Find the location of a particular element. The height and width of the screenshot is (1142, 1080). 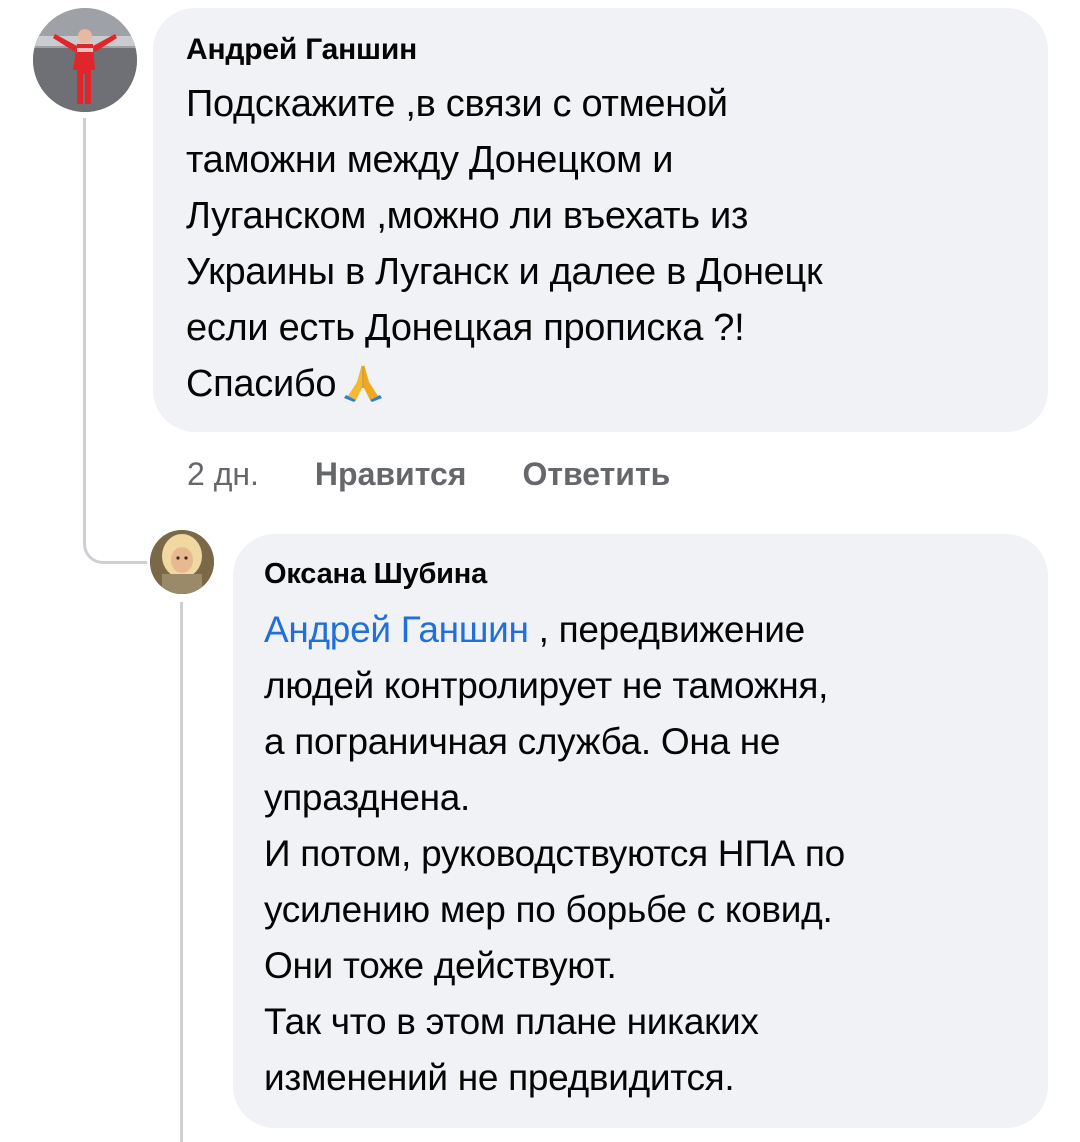

avatar is located at coordinates (85, 60).